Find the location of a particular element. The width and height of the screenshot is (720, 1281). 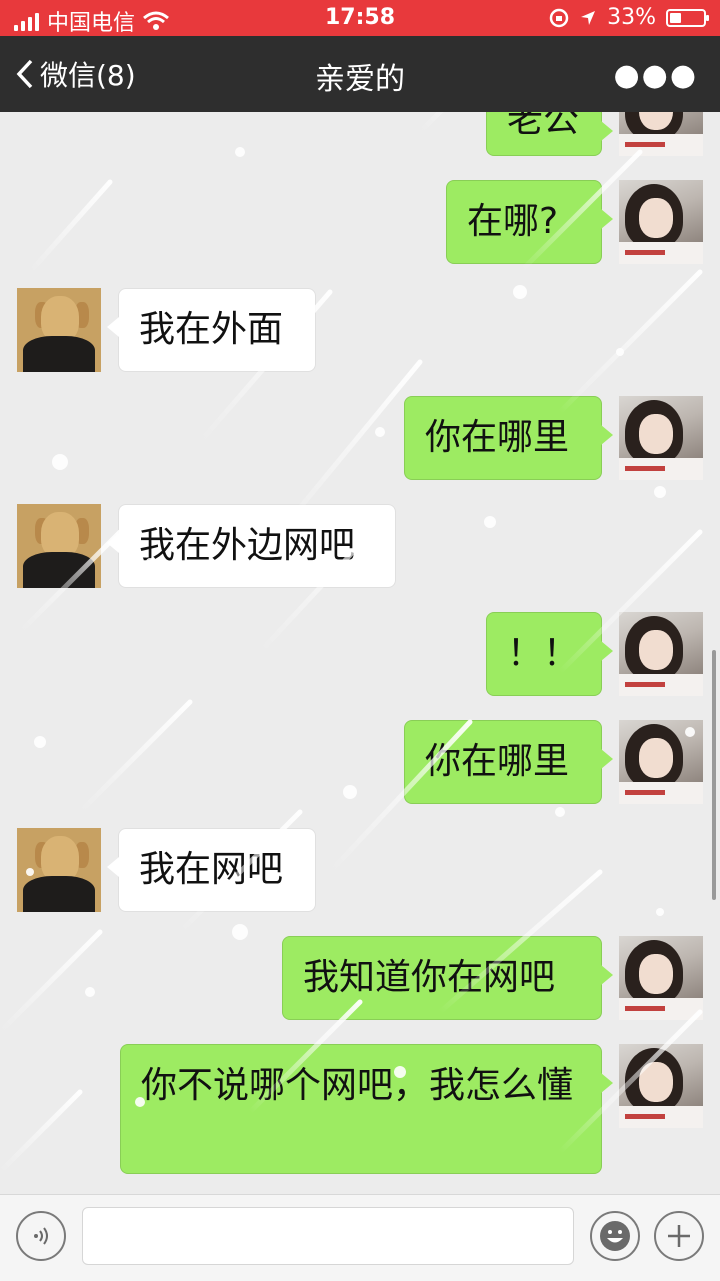

message-text: 我在网吧 is located at coordinates (211, 869).